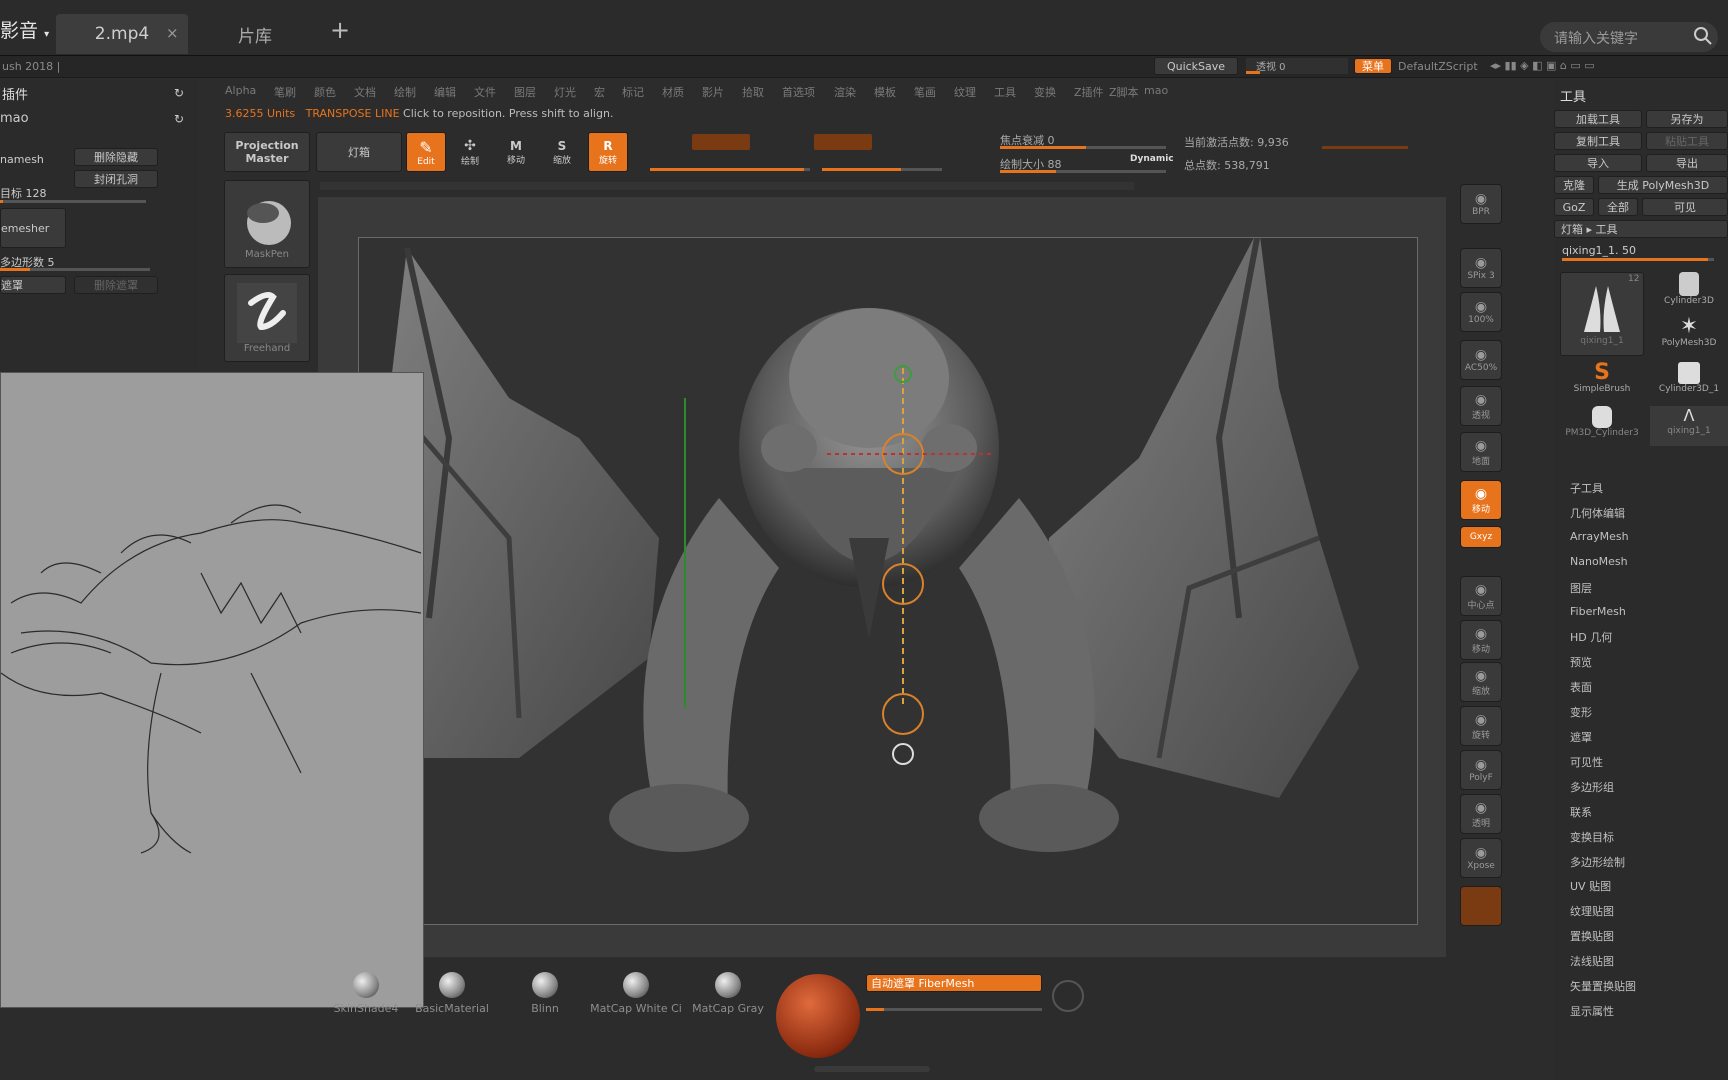 The width and height of the screenshot is (1728, 1080). What do you see at coordinates (426, 152) in the screenshot?
I see `edit-mode-button: ✎ Edit` at bounding box center [426, 152].